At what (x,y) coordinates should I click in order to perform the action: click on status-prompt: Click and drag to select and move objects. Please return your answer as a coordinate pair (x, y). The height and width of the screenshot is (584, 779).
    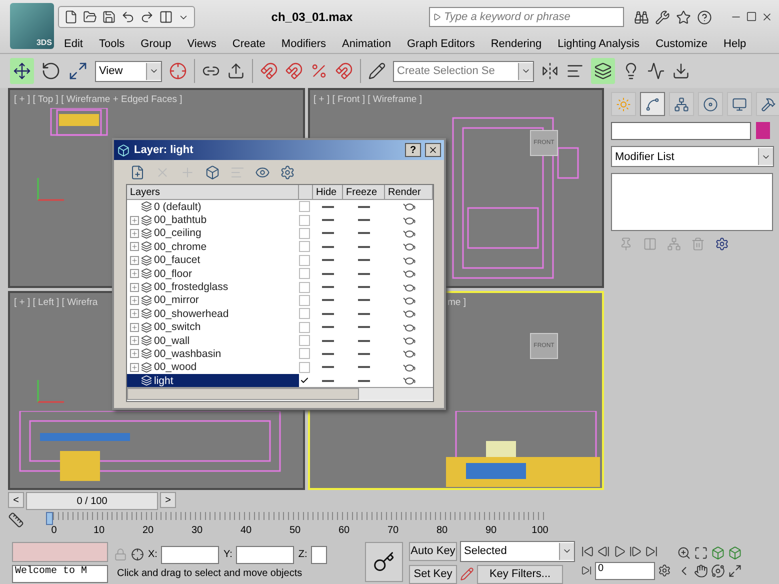
    Looking at the image, I should click on (210, 573).